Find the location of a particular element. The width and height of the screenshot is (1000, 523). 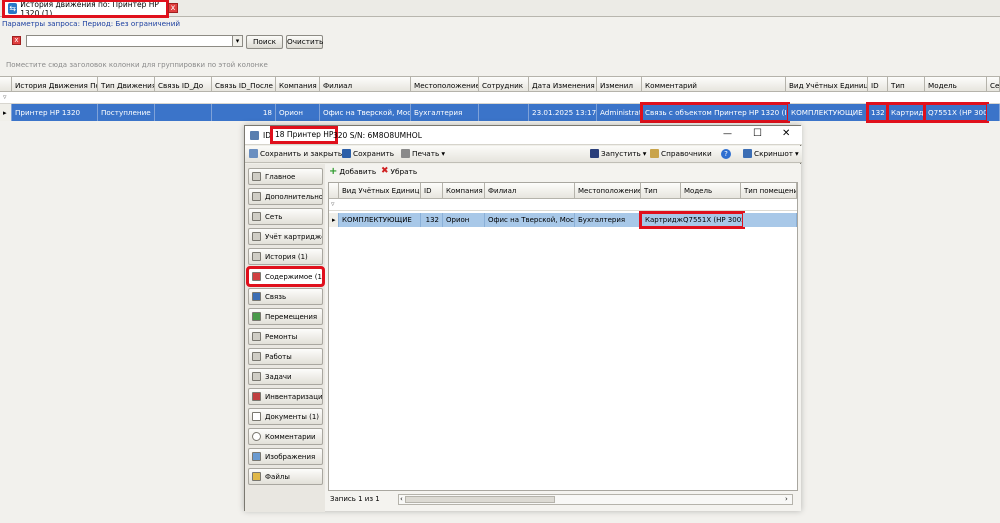

sidebar-item-works: Работы is located at coordinates (285, 356).